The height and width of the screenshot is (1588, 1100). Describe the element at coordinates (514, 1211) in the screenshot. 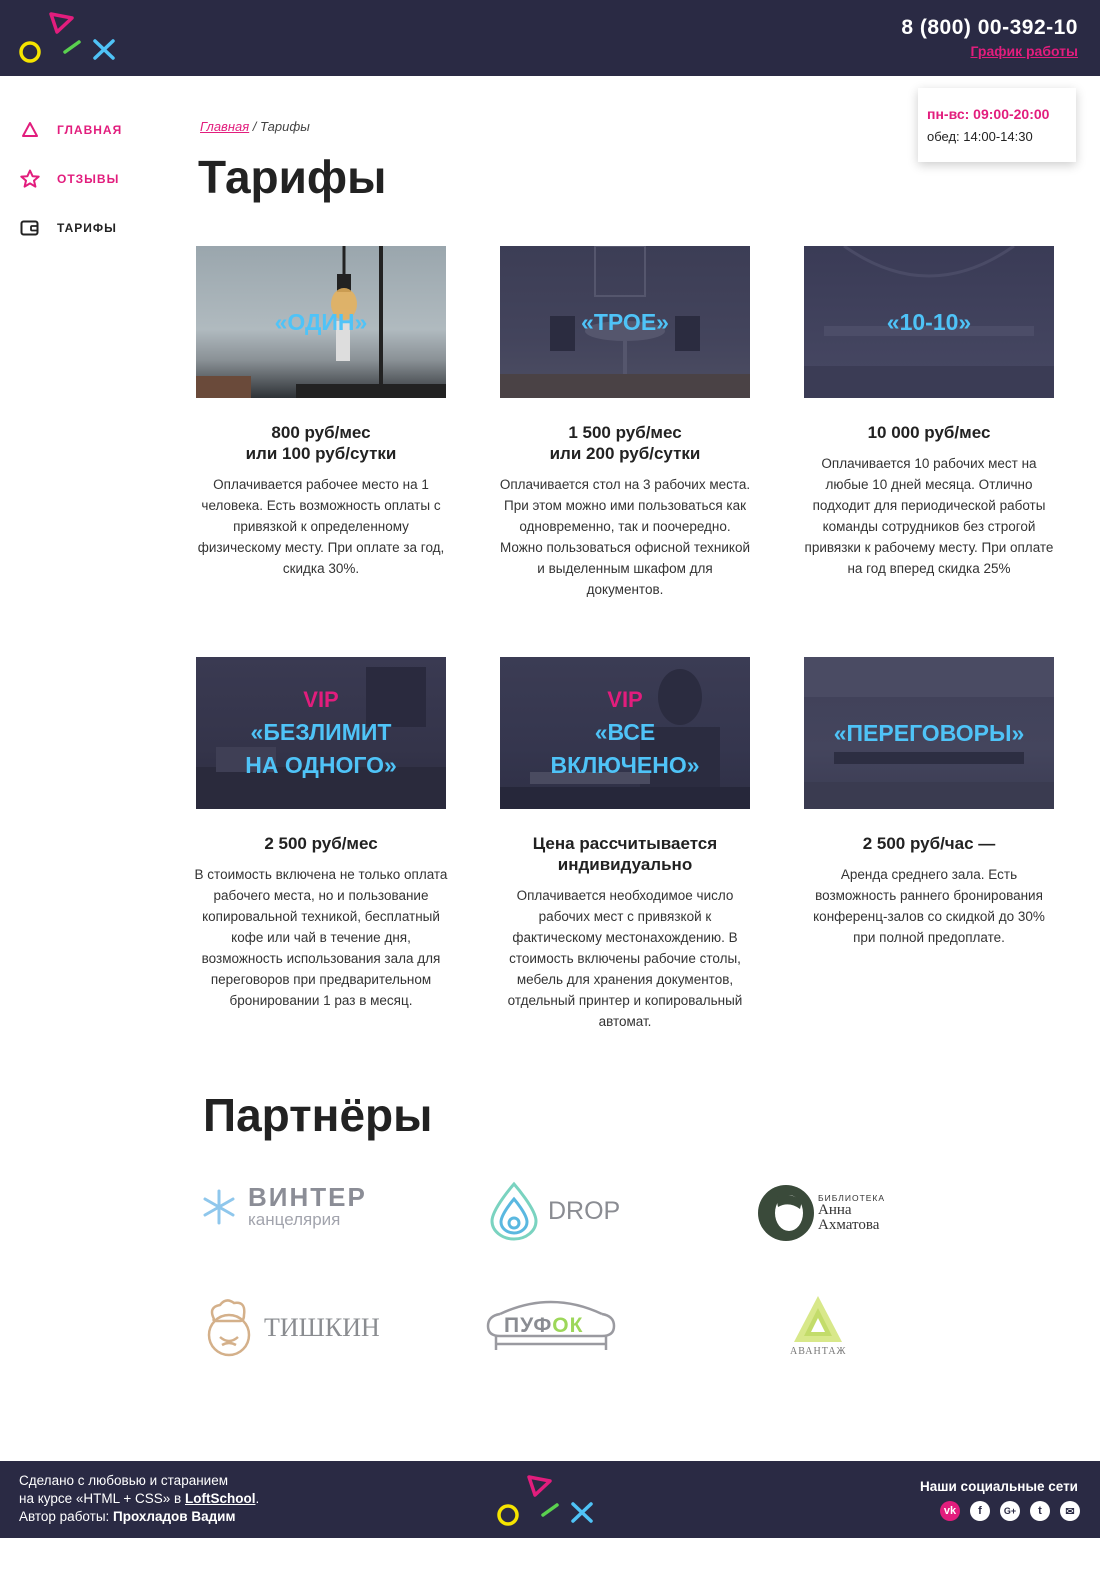

I see `drop-icon` at that location.